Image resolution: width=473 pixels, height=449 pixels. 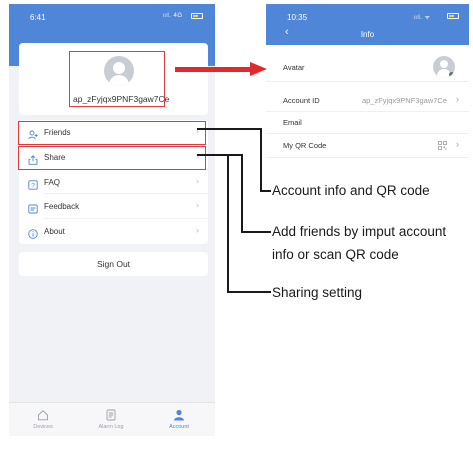 What do you see at coordinates (113, 231) in the screenshot?
I see `menu-item-about: About ›` at bounding box center [113, 231].